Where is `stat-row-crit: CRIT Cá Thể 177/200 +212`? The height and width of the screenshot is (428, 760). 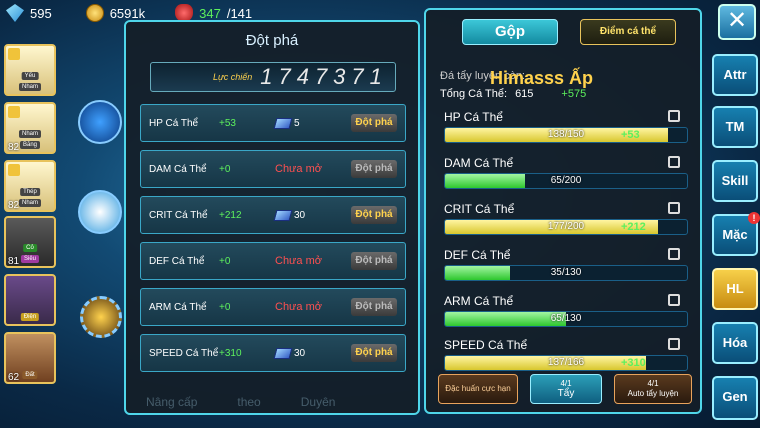
stat-row-crit: CRIT Cá Thể 177/200 +212 is located at coordinates (566, 218).